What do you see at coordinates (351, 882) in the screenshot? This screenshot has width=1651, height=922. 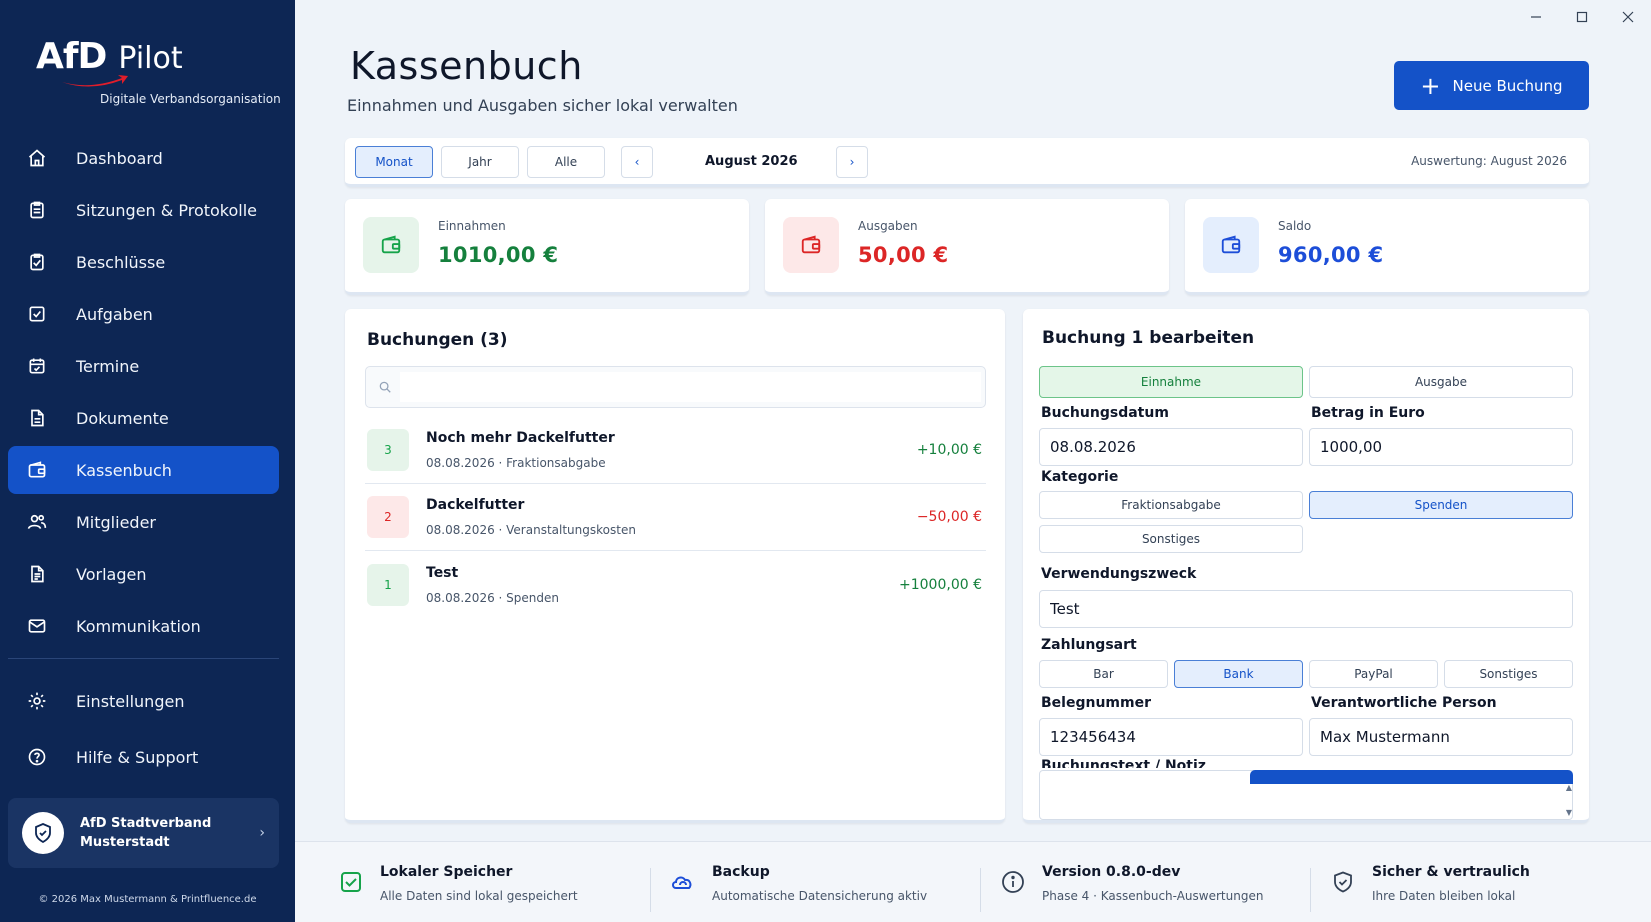 I see `check-square-icon` at bounding box center [351, 882].